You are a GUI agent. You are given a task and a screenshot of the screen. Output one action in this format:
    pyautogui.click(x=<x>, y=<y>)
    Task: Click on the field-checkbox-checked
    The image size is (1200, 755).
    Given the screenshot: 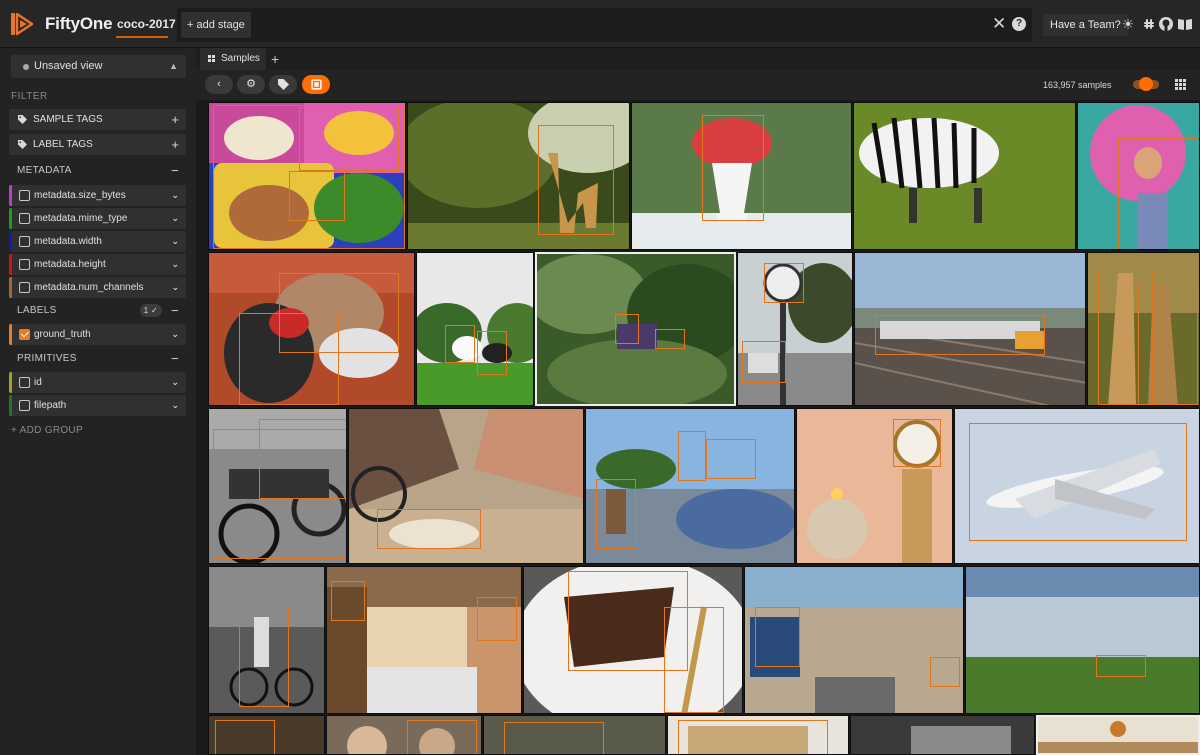 What is the action you would take?
    pyautogui.click(x=24, y=334)
    